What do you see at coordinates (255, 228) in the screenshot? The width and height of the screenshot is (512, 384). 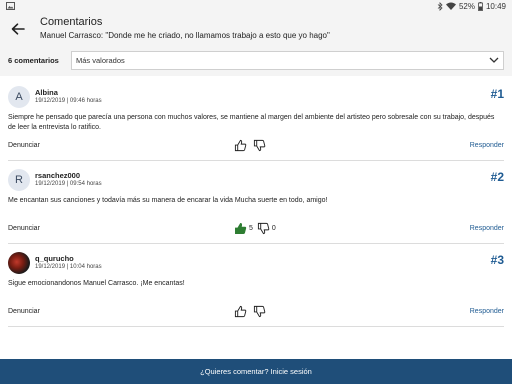 I see `vote-controls: 5 0` at bounding box center [255, 228].